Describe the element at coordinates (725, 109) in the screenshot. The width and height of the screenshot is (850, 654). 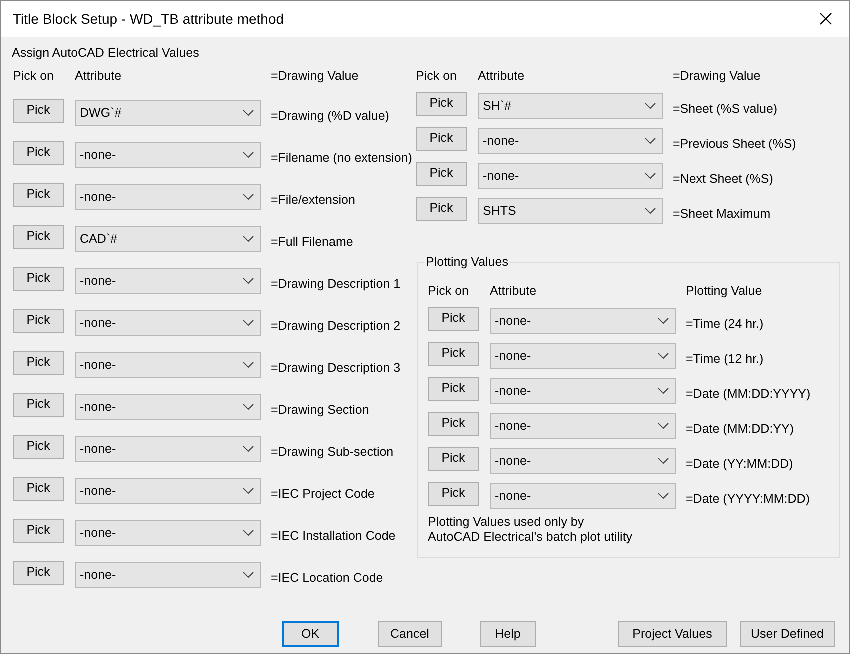
I see `value-label: =Sheet (%S value)` at that location.